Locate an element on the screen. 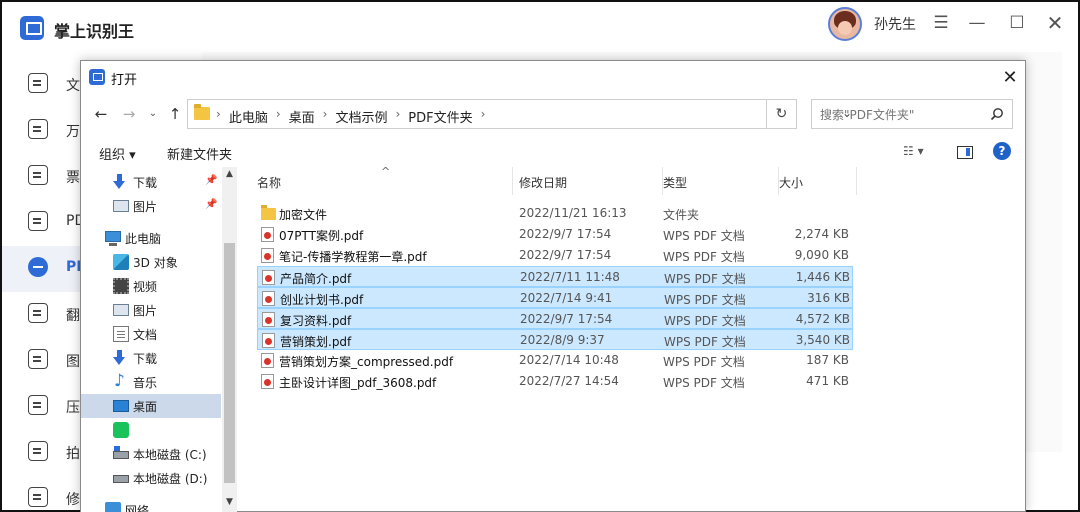 The height and width of the screenshot is (512, 1080). sidebar-item-2: 票 is located at coordinates (47, 177).